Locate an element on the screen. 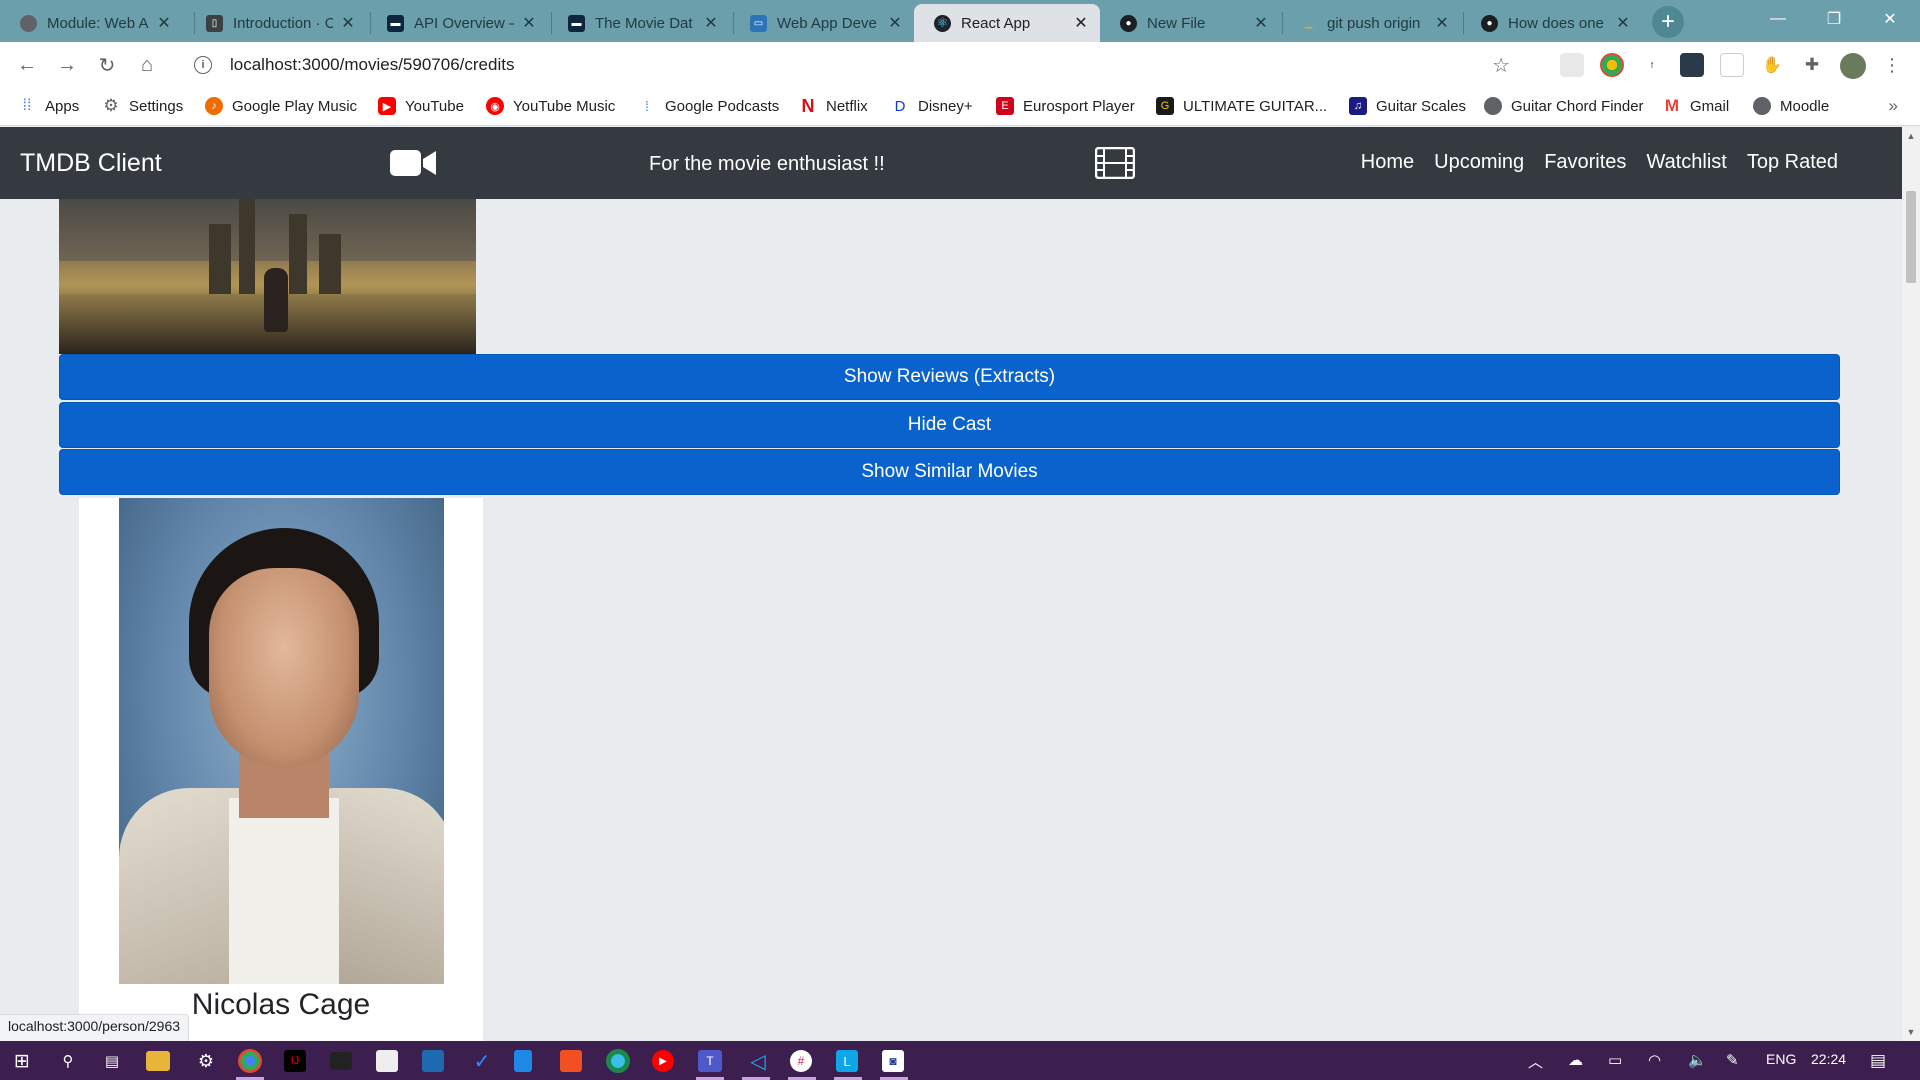 The height and width of the screenshot is (1080, 1920). bookmark-guitar-chord-finder: Guitar Chord Finder is located at coordinates (1564, 106).